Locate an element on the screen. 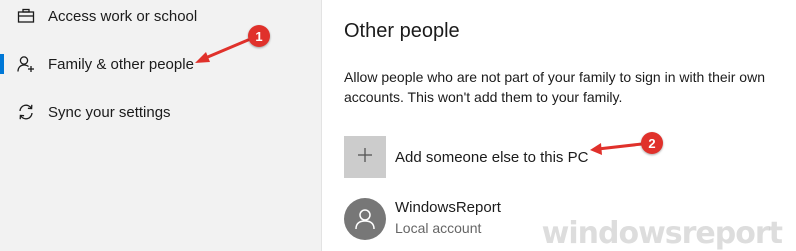 This screenshot has width=796, height=251. briefcase-icon is located at coordinates (26, 16).